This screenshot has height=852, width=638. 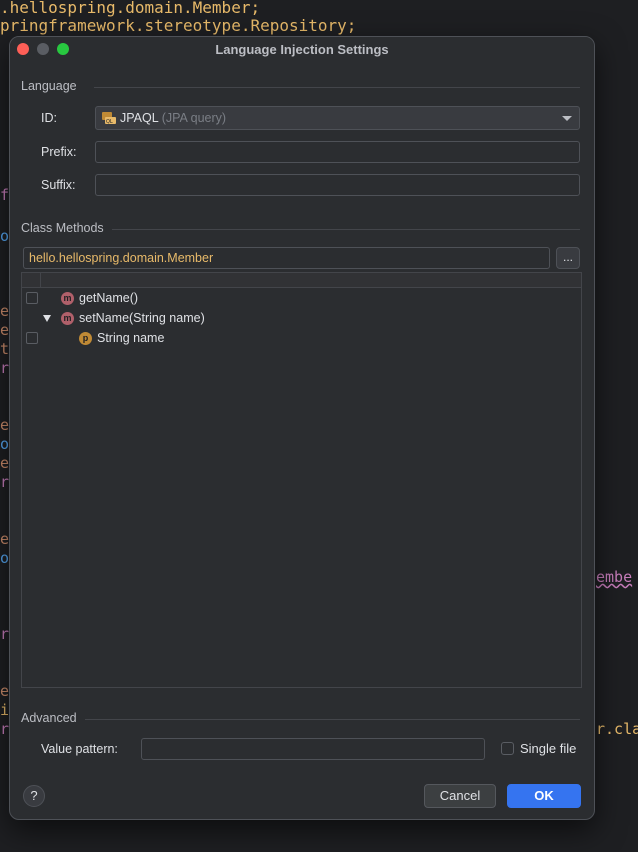 I want to click on expanded-arrow-icon, so click(x=47, y=318).